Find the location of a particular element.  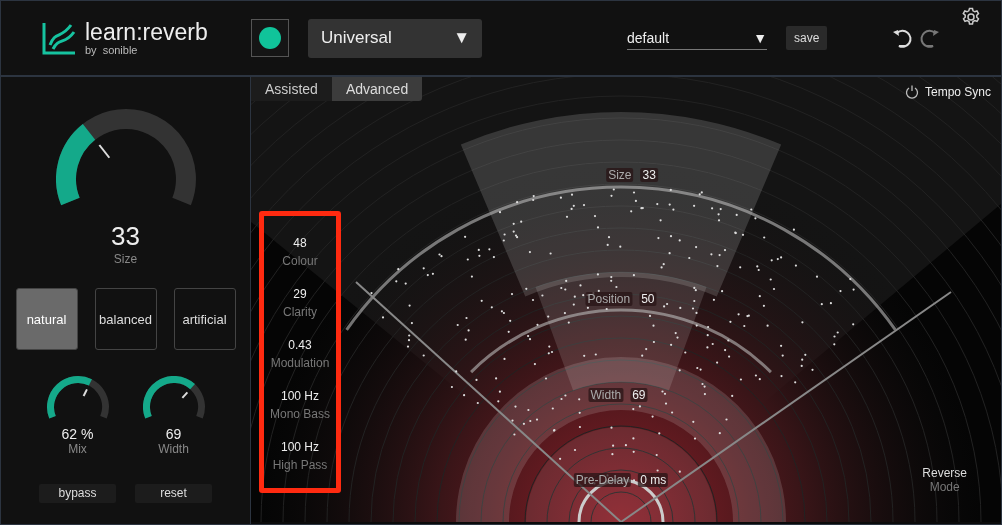

param-value: 0.43 is located at coordinates (300, 345).